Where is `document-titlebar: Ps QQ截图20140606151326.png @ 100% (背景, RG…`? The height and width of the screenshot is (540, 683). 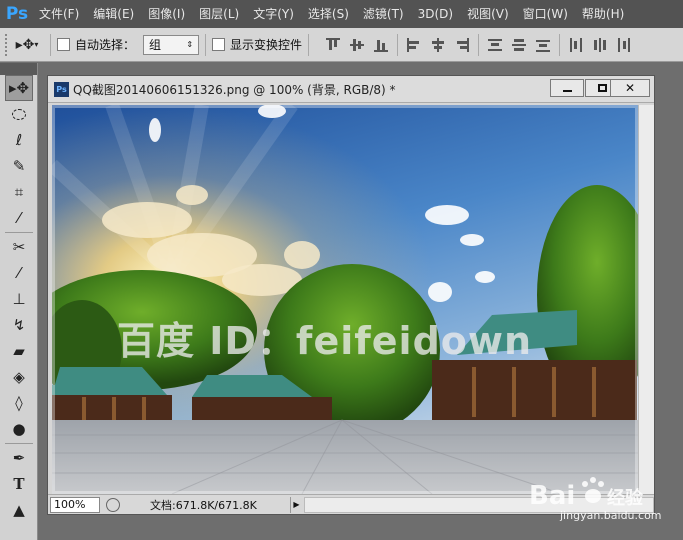 document-titlebar: Ps QQ截图20140606151326.png @ 100% (背景, RG… is located at coordinates (351, 89).